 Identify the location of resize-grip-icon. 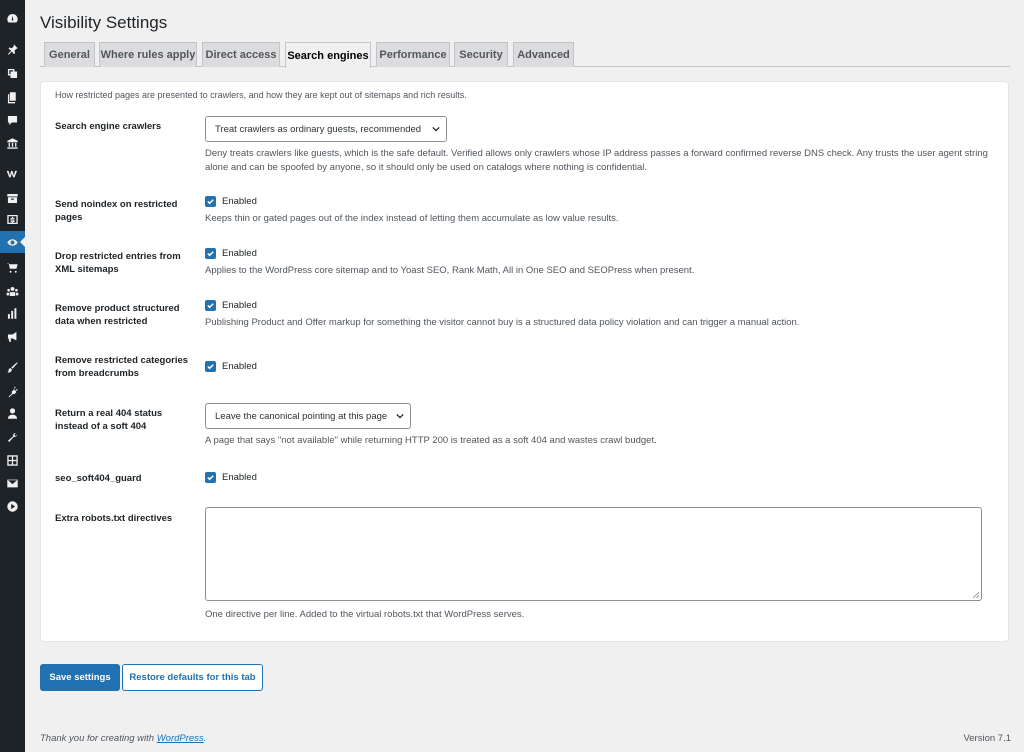
(976, 595).